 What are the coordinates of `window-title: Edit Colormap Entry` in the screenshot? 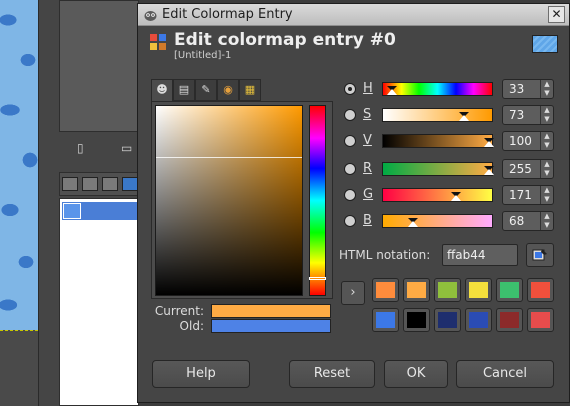 It's located at (227, 14).